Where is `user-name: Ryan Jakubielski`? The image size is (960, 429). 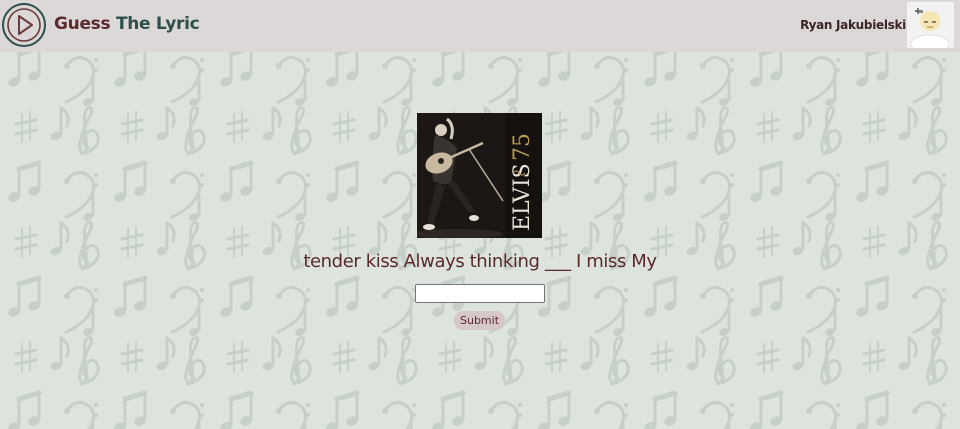 user-name: Ryan Jakubielski is located at coordinates (853, 25).